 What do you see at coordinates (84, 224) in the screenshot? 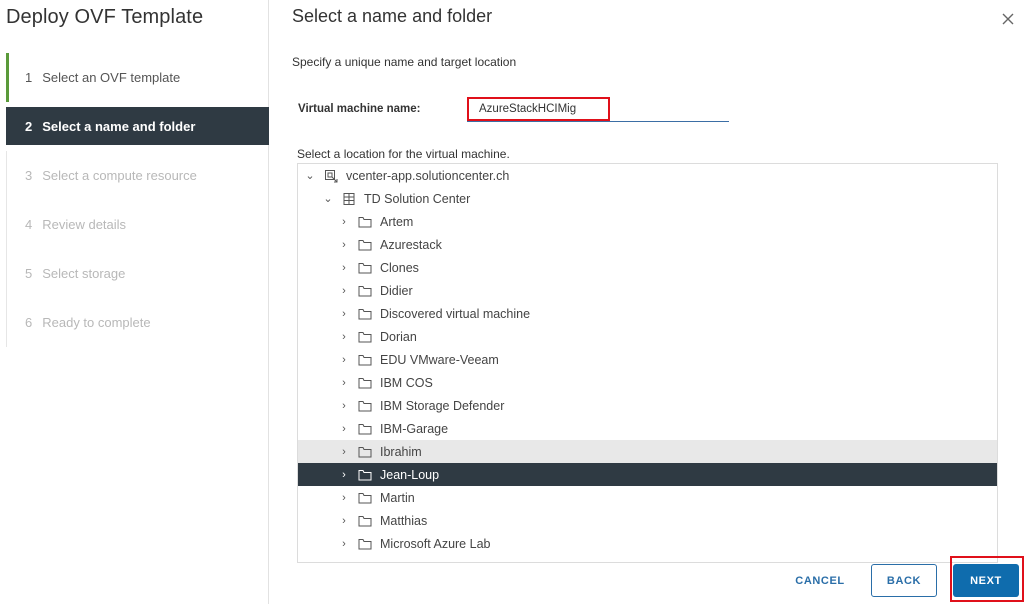
I see `step-label: Review details` at bounding box center [84, 224].